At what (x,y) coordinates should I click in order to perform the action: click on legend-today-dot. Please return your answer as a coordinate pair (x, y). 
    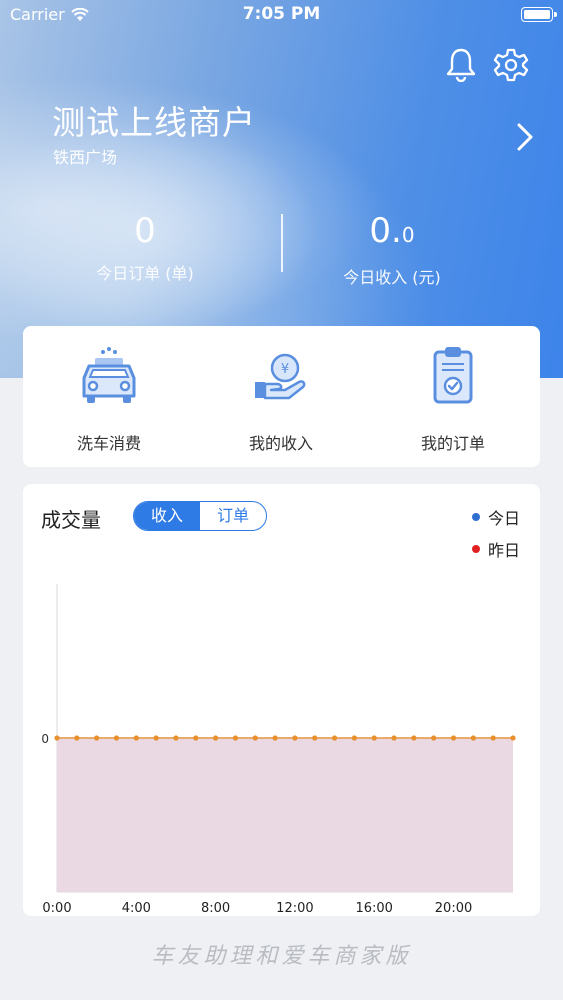
    Looking at the image, I should click on (475, 517).